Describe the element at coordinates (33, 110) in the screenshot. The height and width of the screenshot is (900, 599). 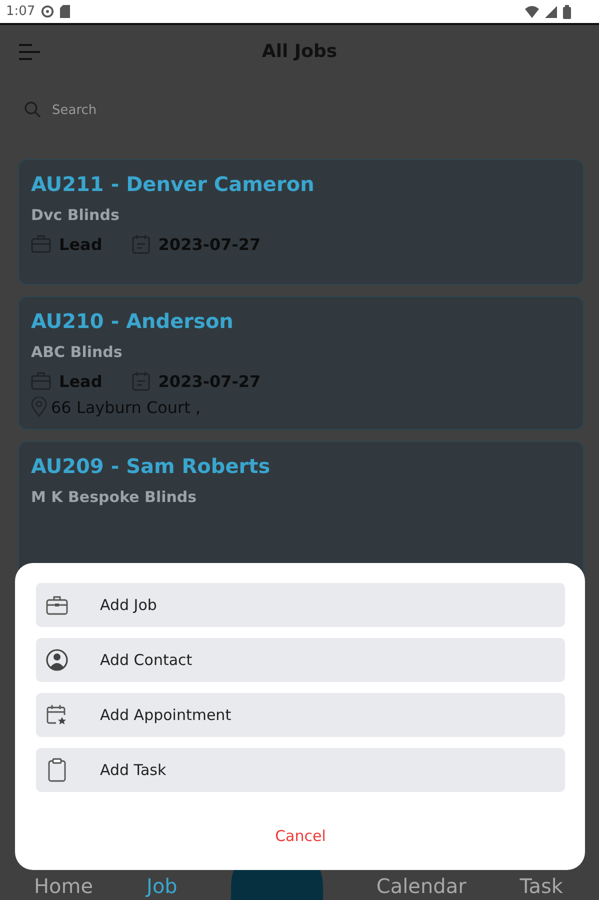
I see `search-icon` at that location.